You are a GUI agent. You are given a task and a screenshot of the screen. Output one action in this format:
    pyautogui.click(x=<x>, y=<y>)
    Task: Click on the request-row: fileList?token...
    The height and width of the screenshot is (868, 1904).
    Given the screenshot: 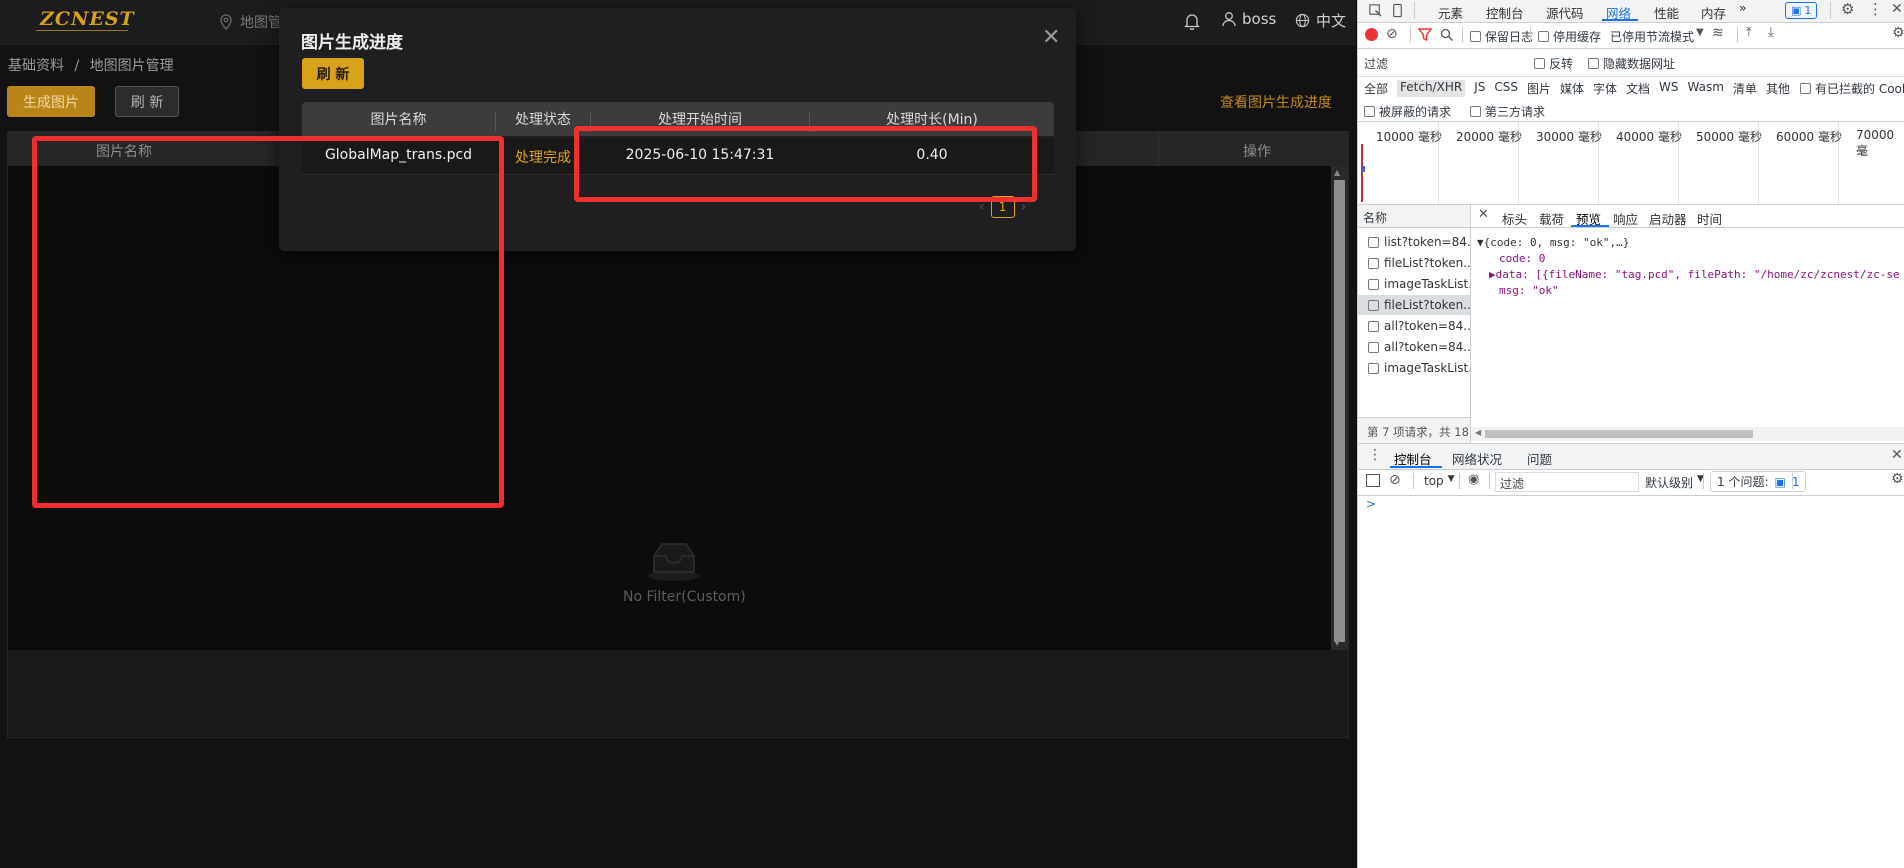 What is the action you would take?
    pyautogui.click(x=1414, y=263)
    